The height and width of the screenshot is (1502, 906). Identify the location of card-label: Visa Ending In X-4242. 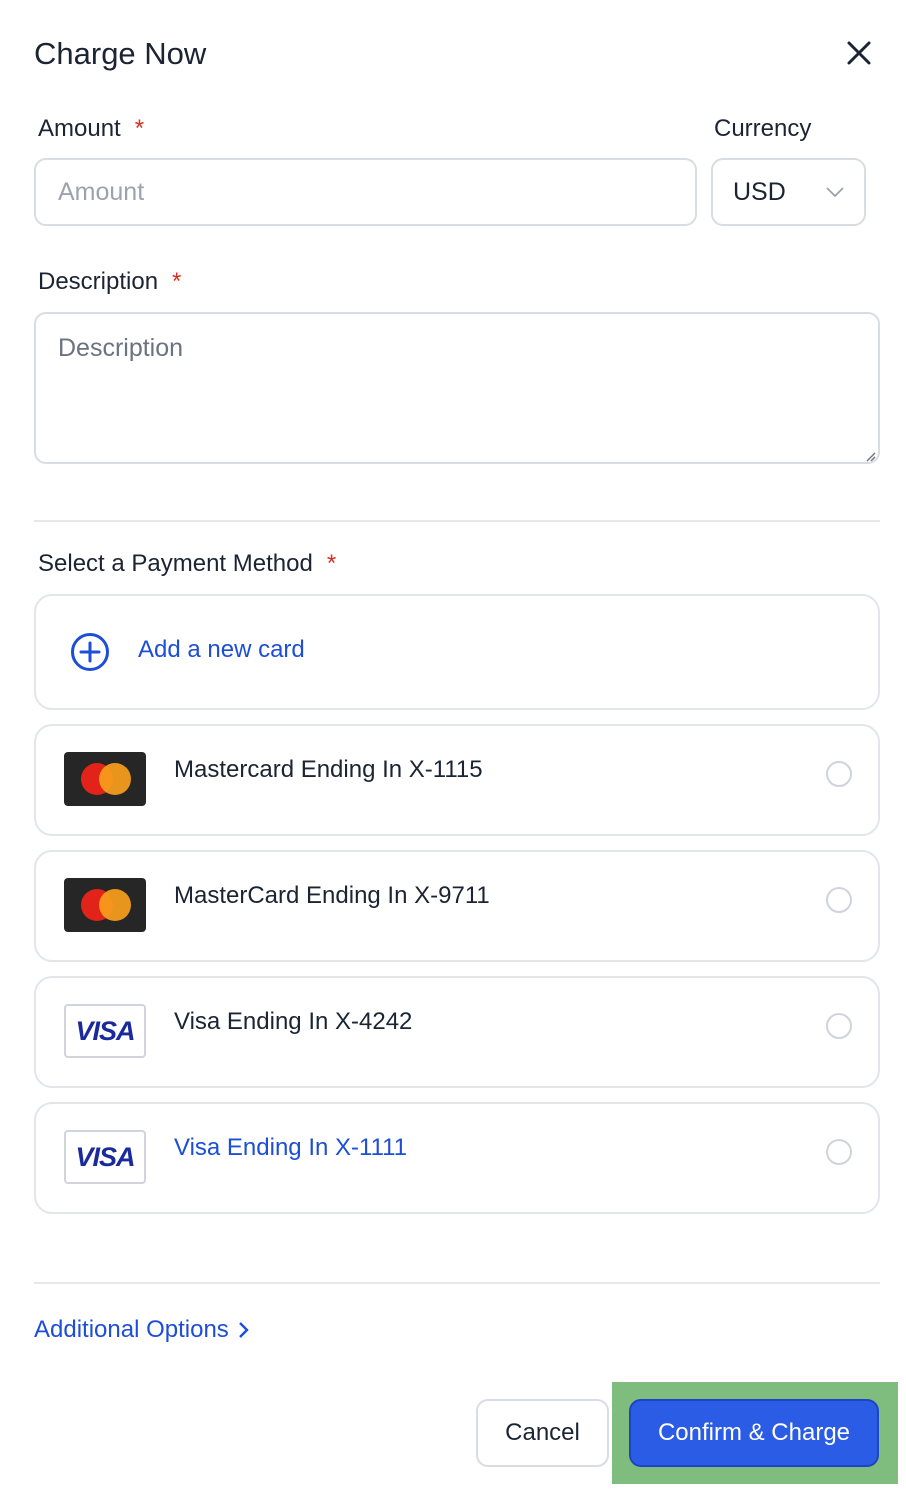
(293, 1021).